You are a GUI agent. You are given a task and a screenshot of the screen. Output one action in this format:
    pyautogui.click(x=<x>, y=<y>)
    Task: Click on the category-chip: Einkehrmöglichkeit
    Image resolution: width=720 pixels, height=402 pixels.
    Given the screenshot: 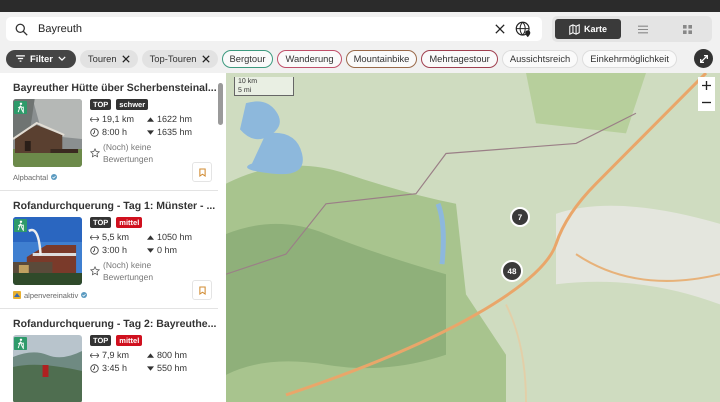 What is the action you would take?
    pyautogui.click(x=629, y=59)
    